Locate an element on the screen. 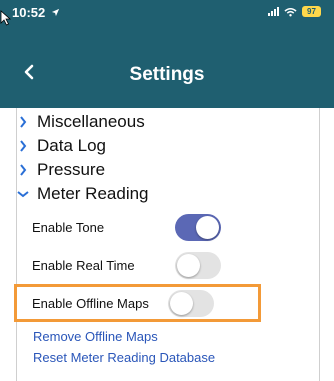 The width and height of the screenshot is (334, 381). enable-real-time-toggle is located at coordinates (198, 265).